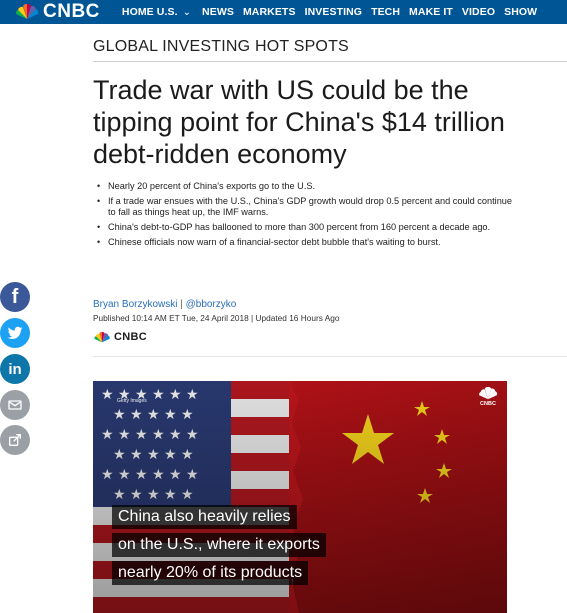 Image resolution: width=567 pixels, height=613 pixels. What do you see at coordinates (187, 12) in the screenshot?
I see `chevron-down-icon: ⌄` at bounding box center [187, 12].